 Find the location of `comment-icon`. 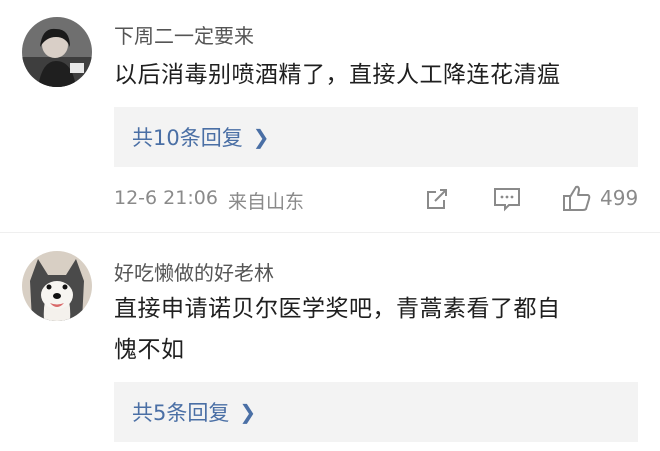

comment-icon is located at coordinates (507, 199).